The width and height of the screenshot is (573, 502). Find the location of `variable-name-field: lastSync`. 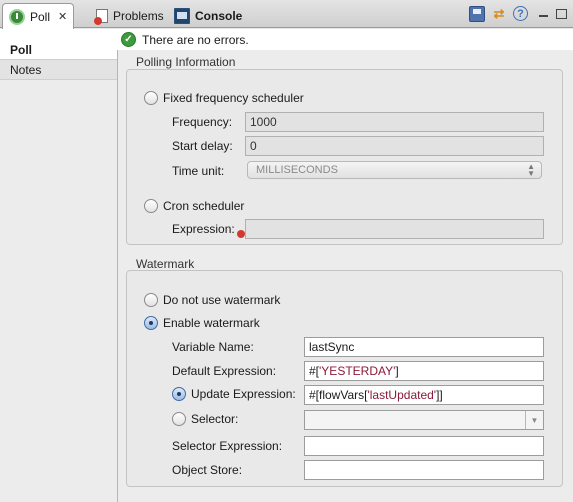

variable-name-field: lastSync is located at coordinates (424, 347).